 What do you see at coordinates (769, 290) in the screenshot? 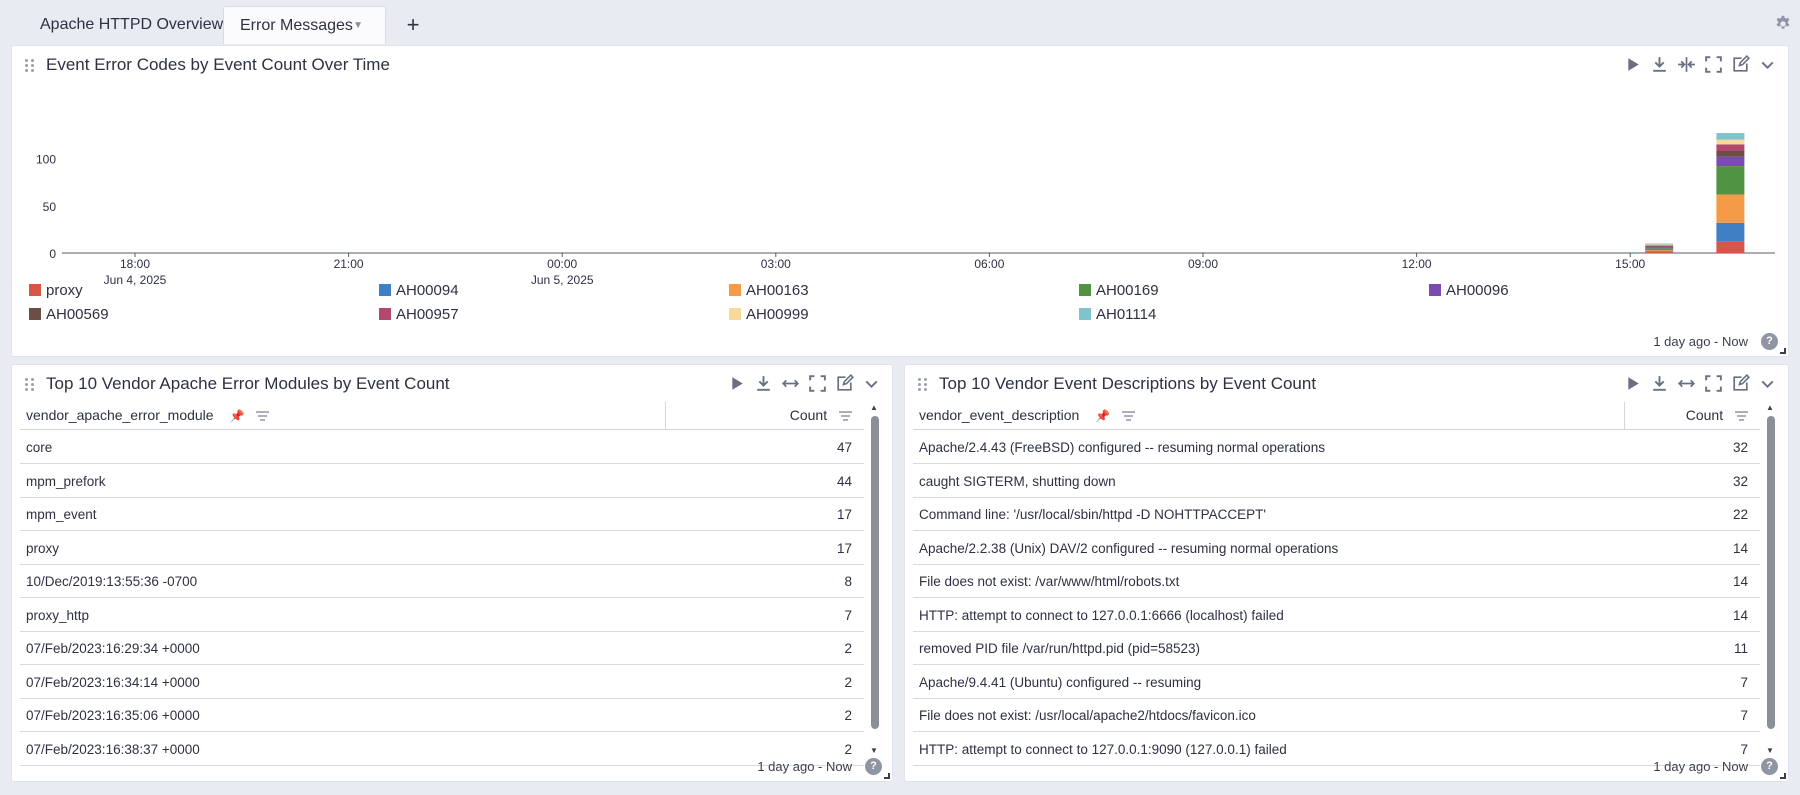
I see `legend-item: AH00163` at bounding box center [769, 290].